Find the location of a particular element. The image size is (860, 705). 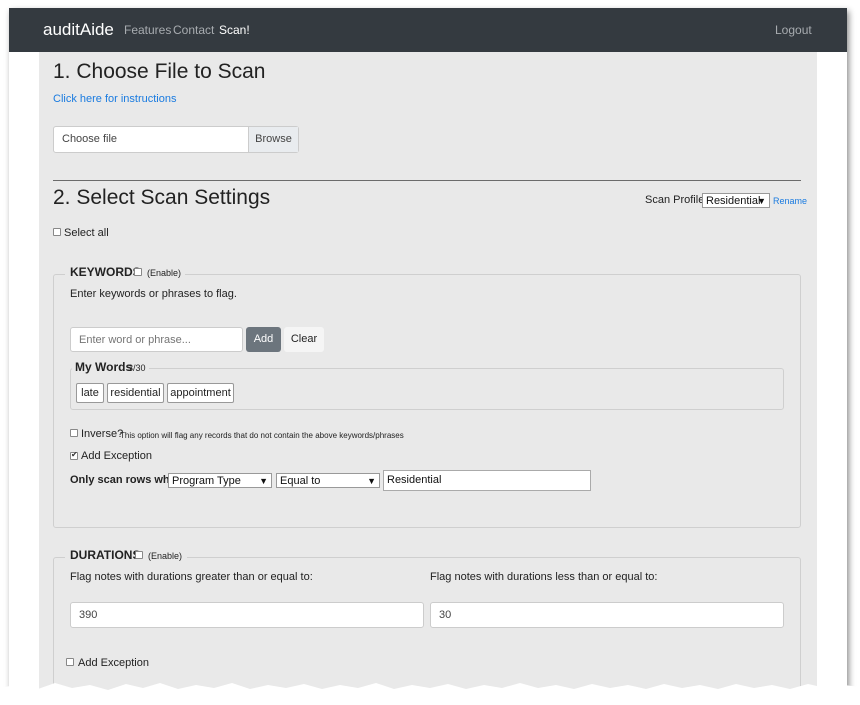

navbar: auditAide Features Contact Scan! Logout is located at coordinates (428, 30).